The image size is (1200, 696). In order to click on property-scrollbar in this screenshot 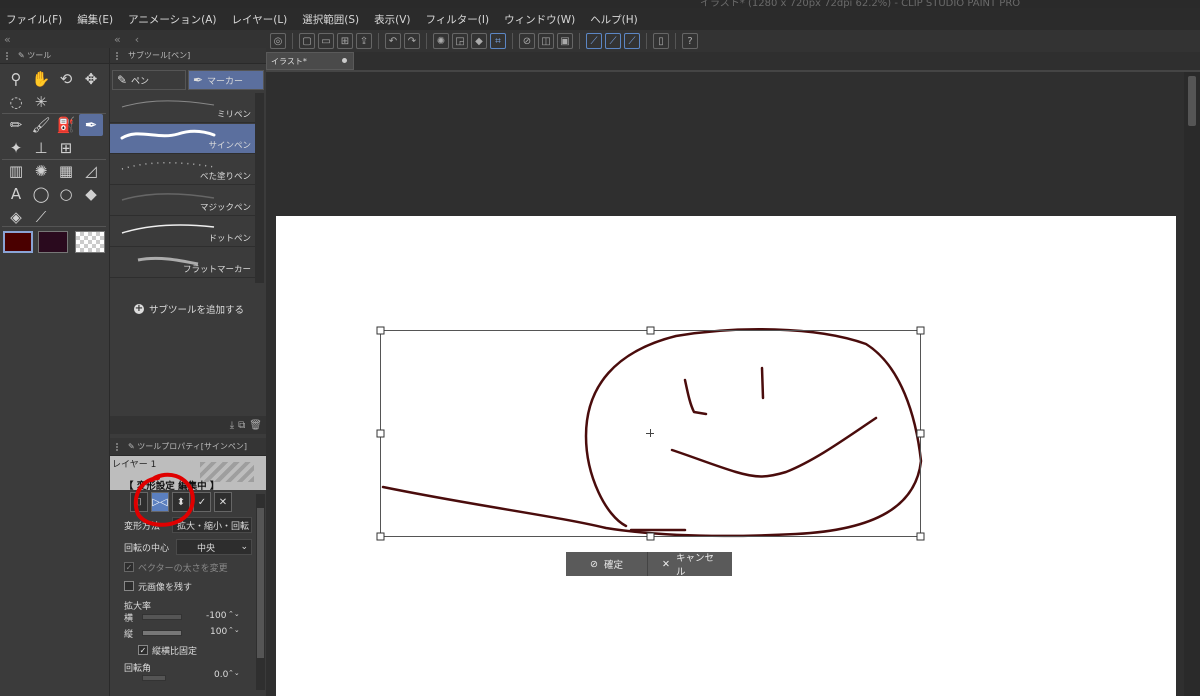, I will do `click(260, 592)`.